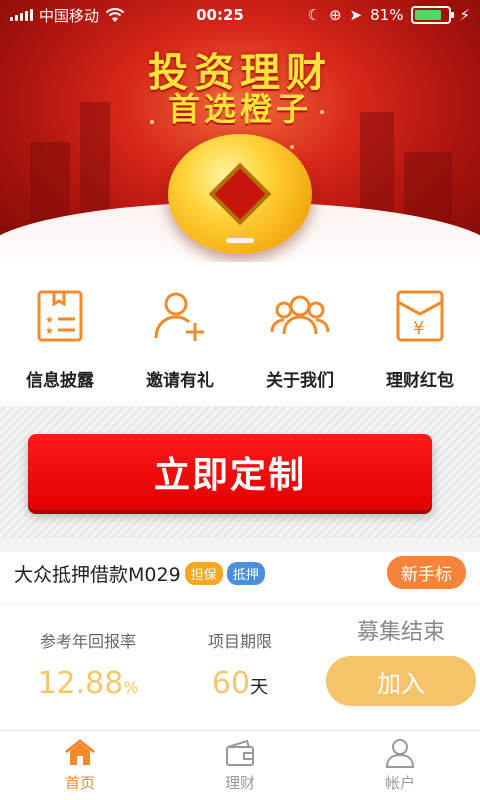 Image resolution: width=480 pixels, height=800 pixels. I want to click on battery-percent: 81%, so click(387, 15).